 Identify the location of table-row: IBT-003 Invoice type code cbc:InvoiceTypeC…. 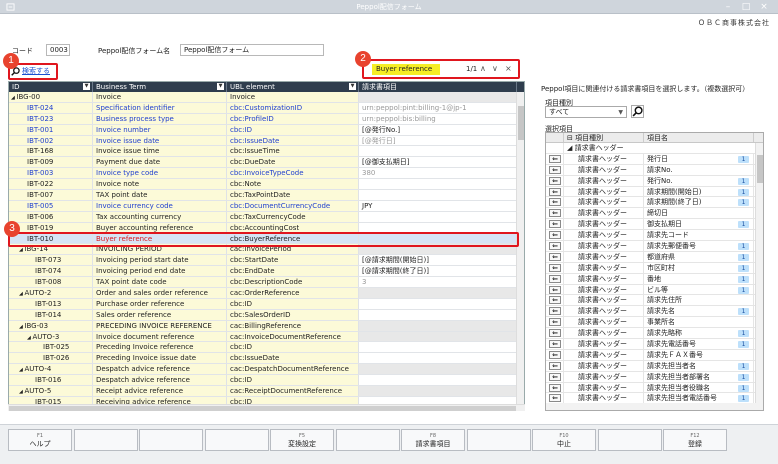
(266, 174).